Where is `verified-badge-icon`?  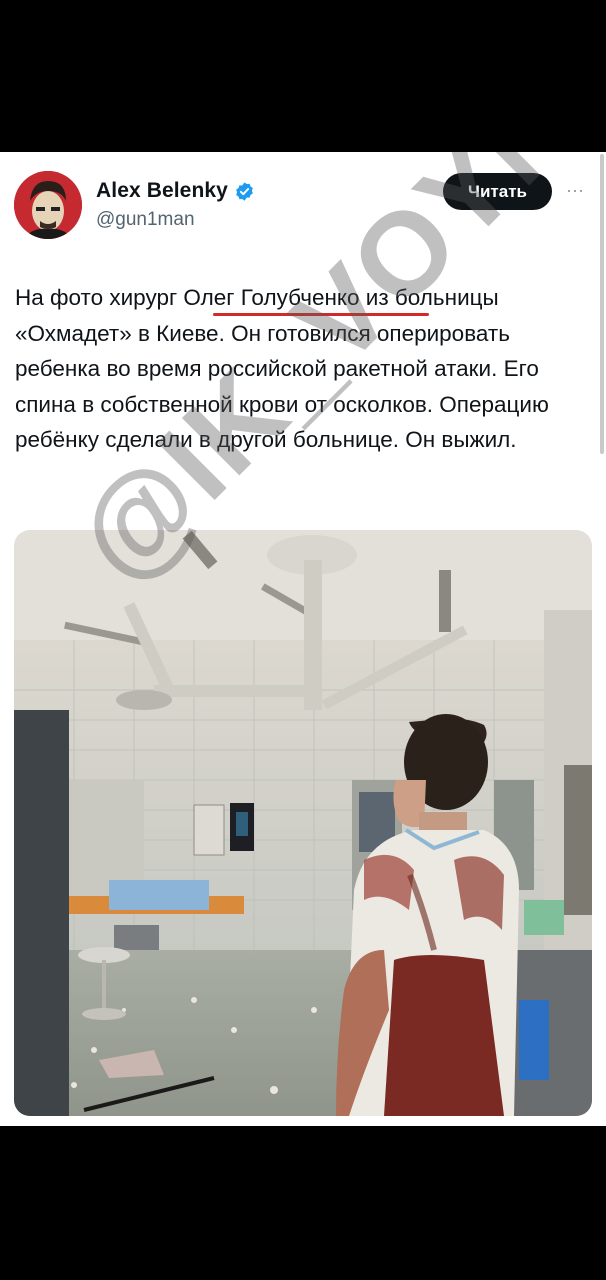
verified-badge-icon is located at coordinates (244, 191).